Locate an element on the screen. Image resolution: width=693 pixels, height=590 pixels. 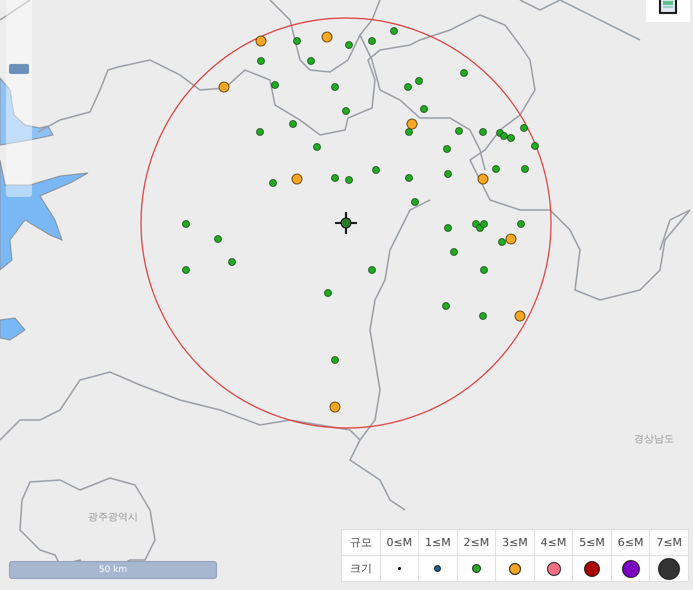
magnitude-label: 6≤M is located at coordinates (630, 543).